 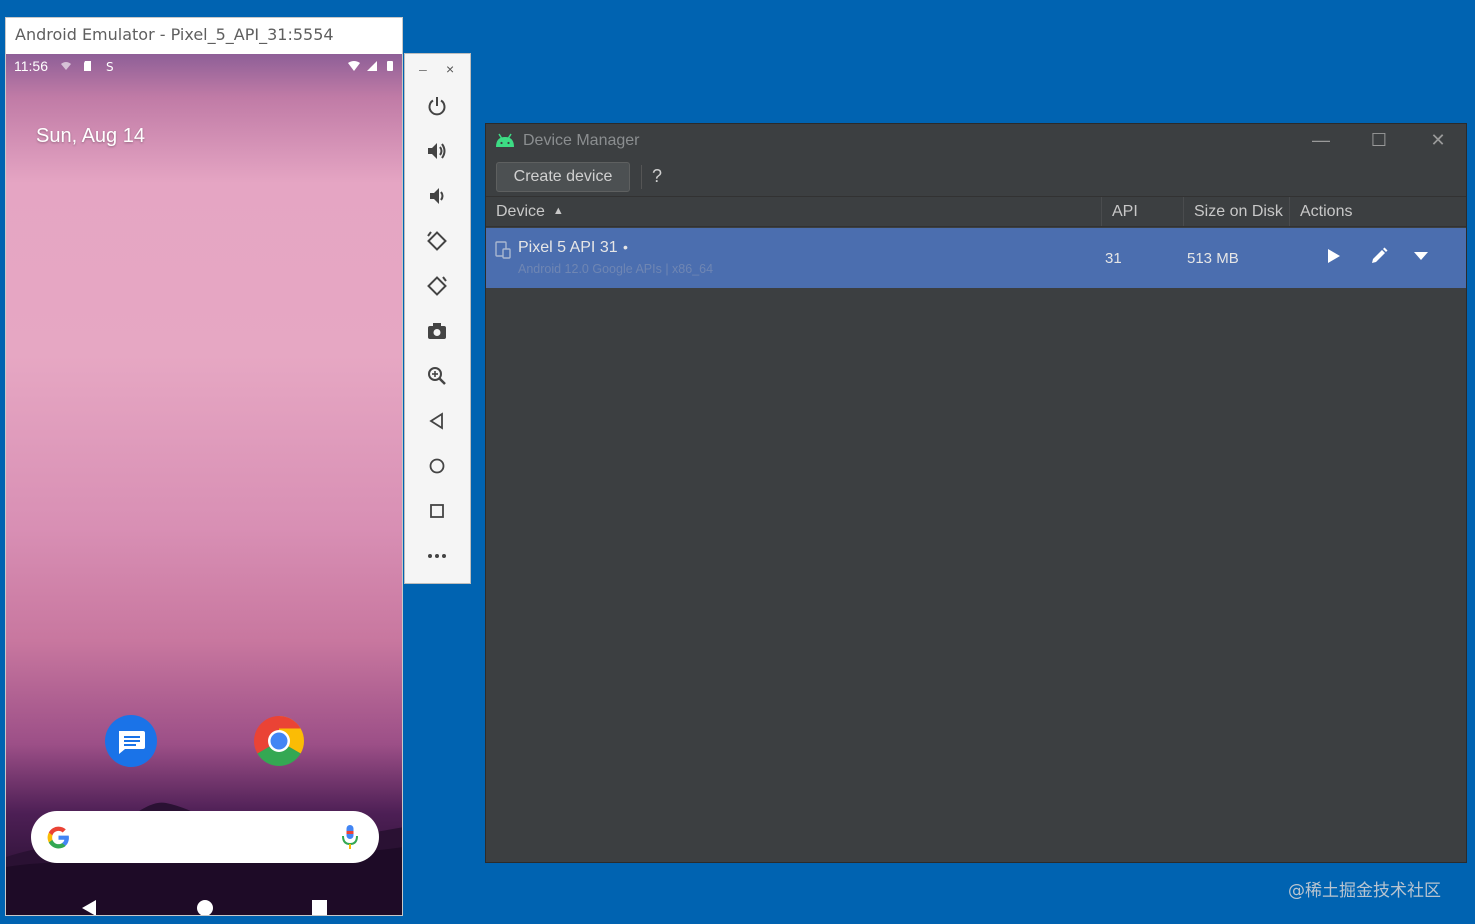 I want to click on messages-app-icon, so click(x=131, y=741).